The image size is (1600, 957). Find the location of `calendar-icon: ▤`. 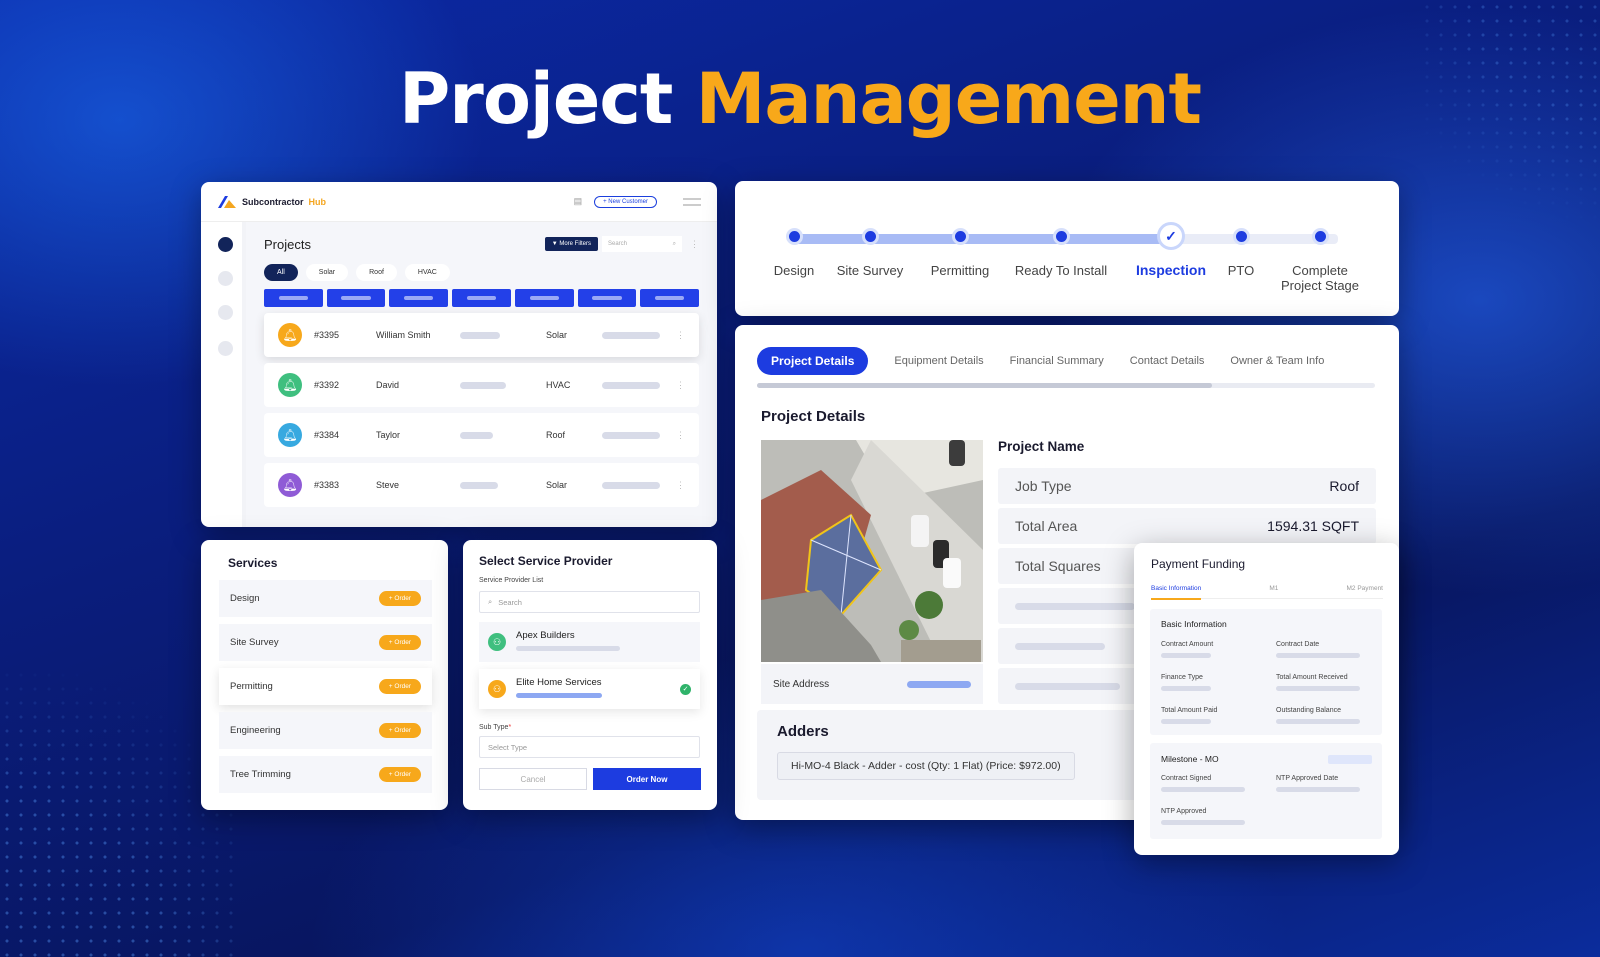

calendar-icon: ▤ is located at coordinates (578, 201).